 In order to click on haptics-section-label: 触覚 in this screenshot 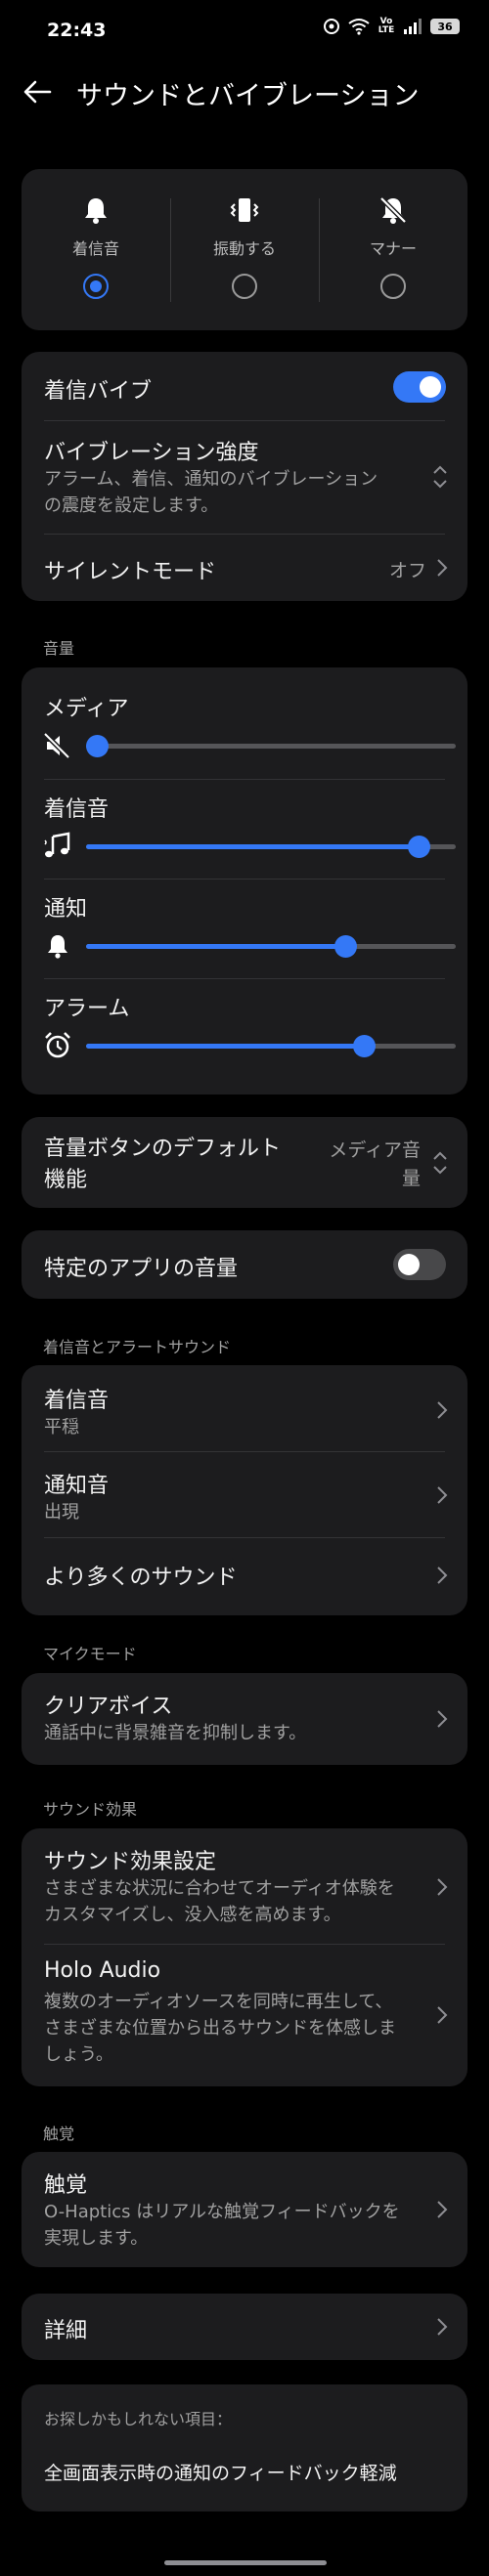, I will do `click(59, 2134)`.